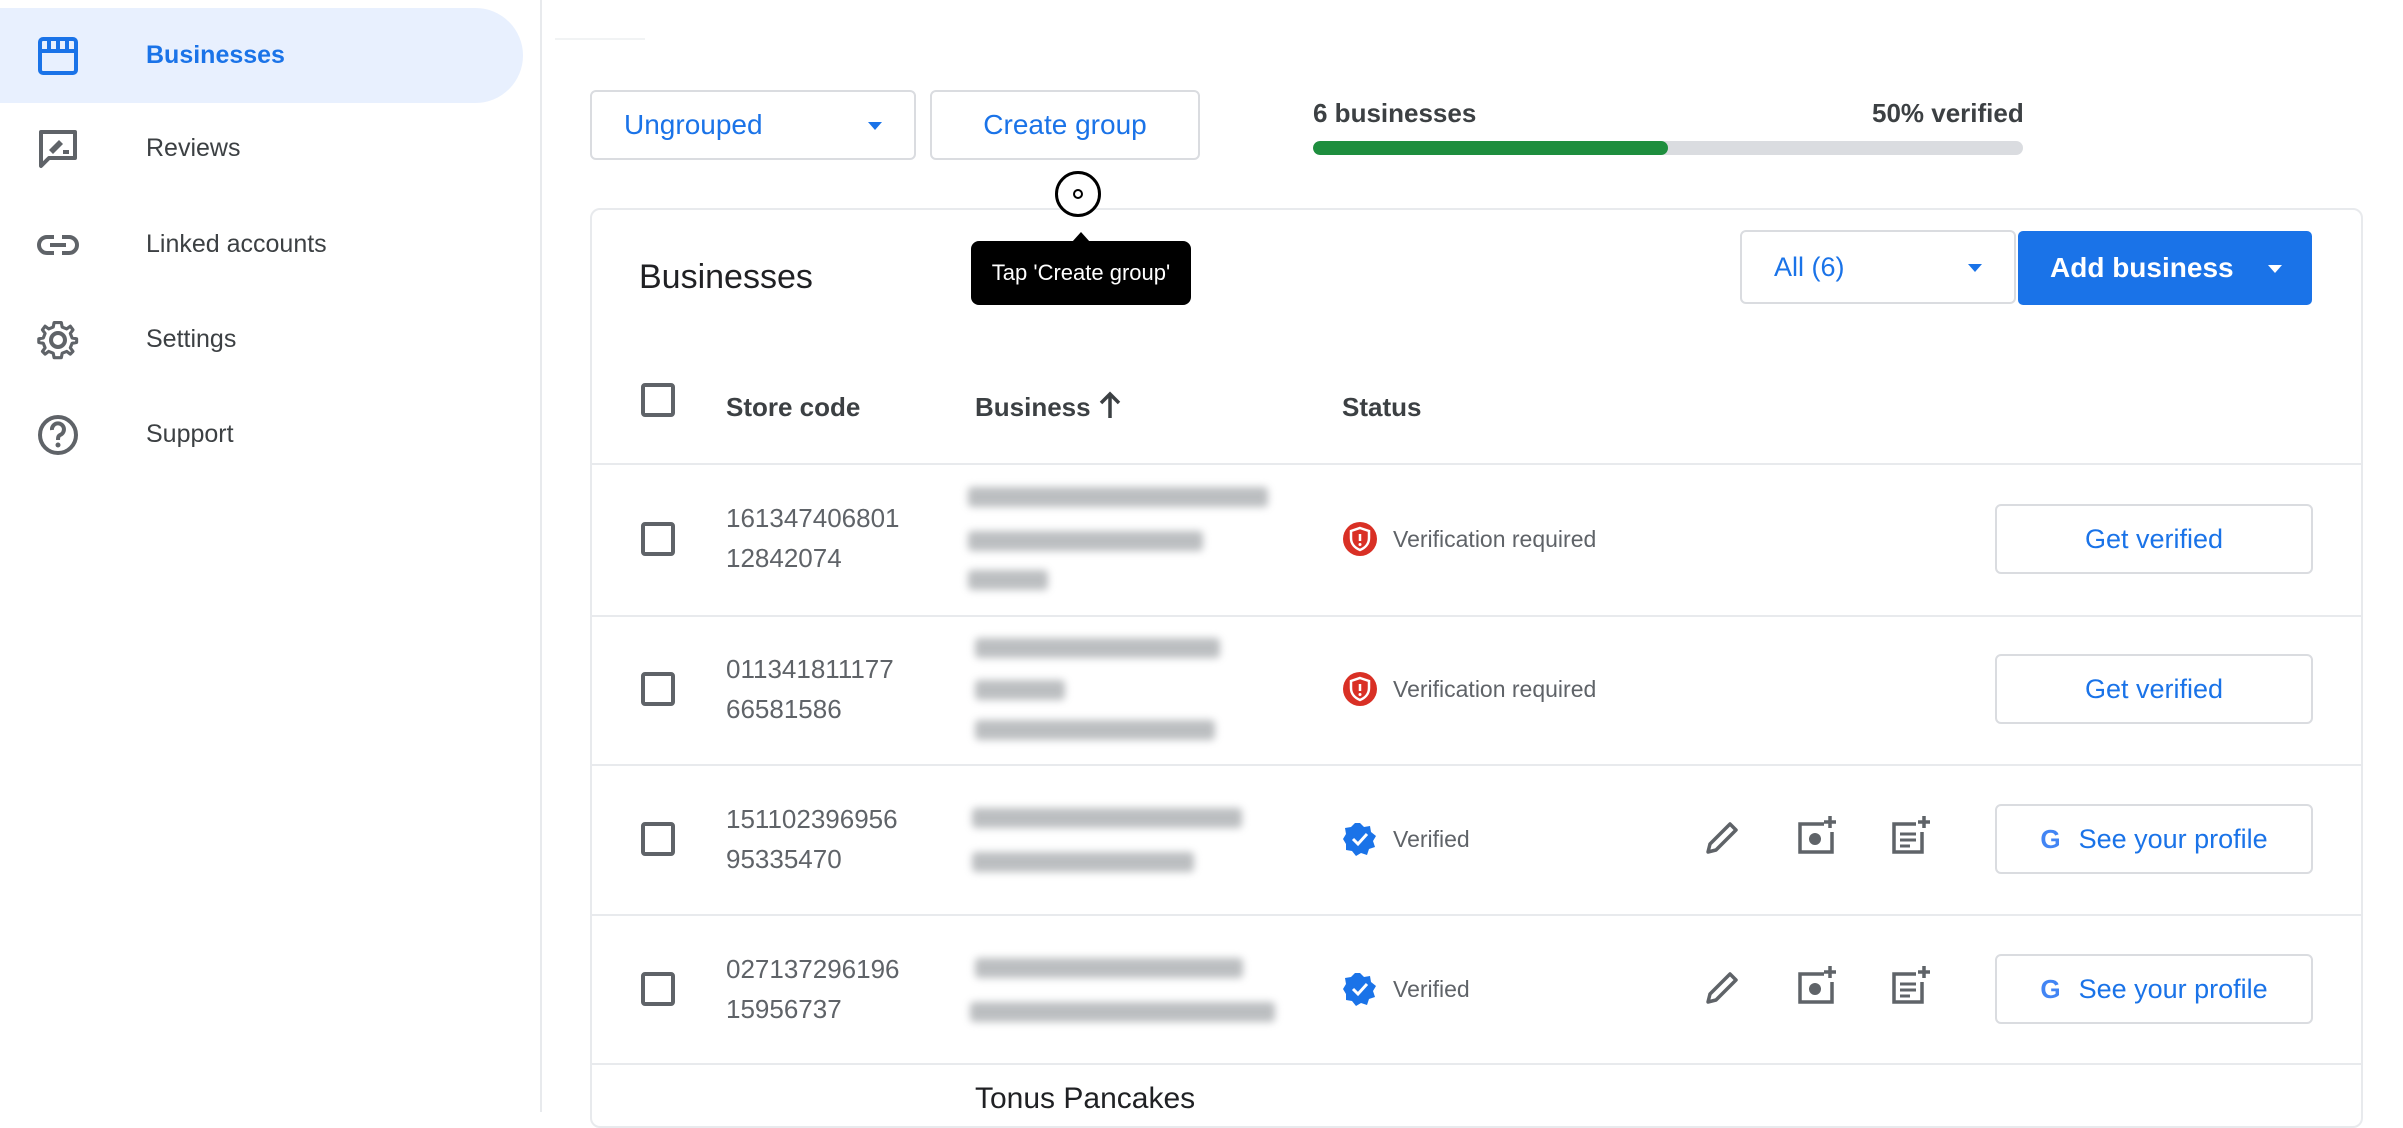 The width and height of the screenshot is (2403, 1128). I want to click on create-group-label: Create group, so click(1065, 124).